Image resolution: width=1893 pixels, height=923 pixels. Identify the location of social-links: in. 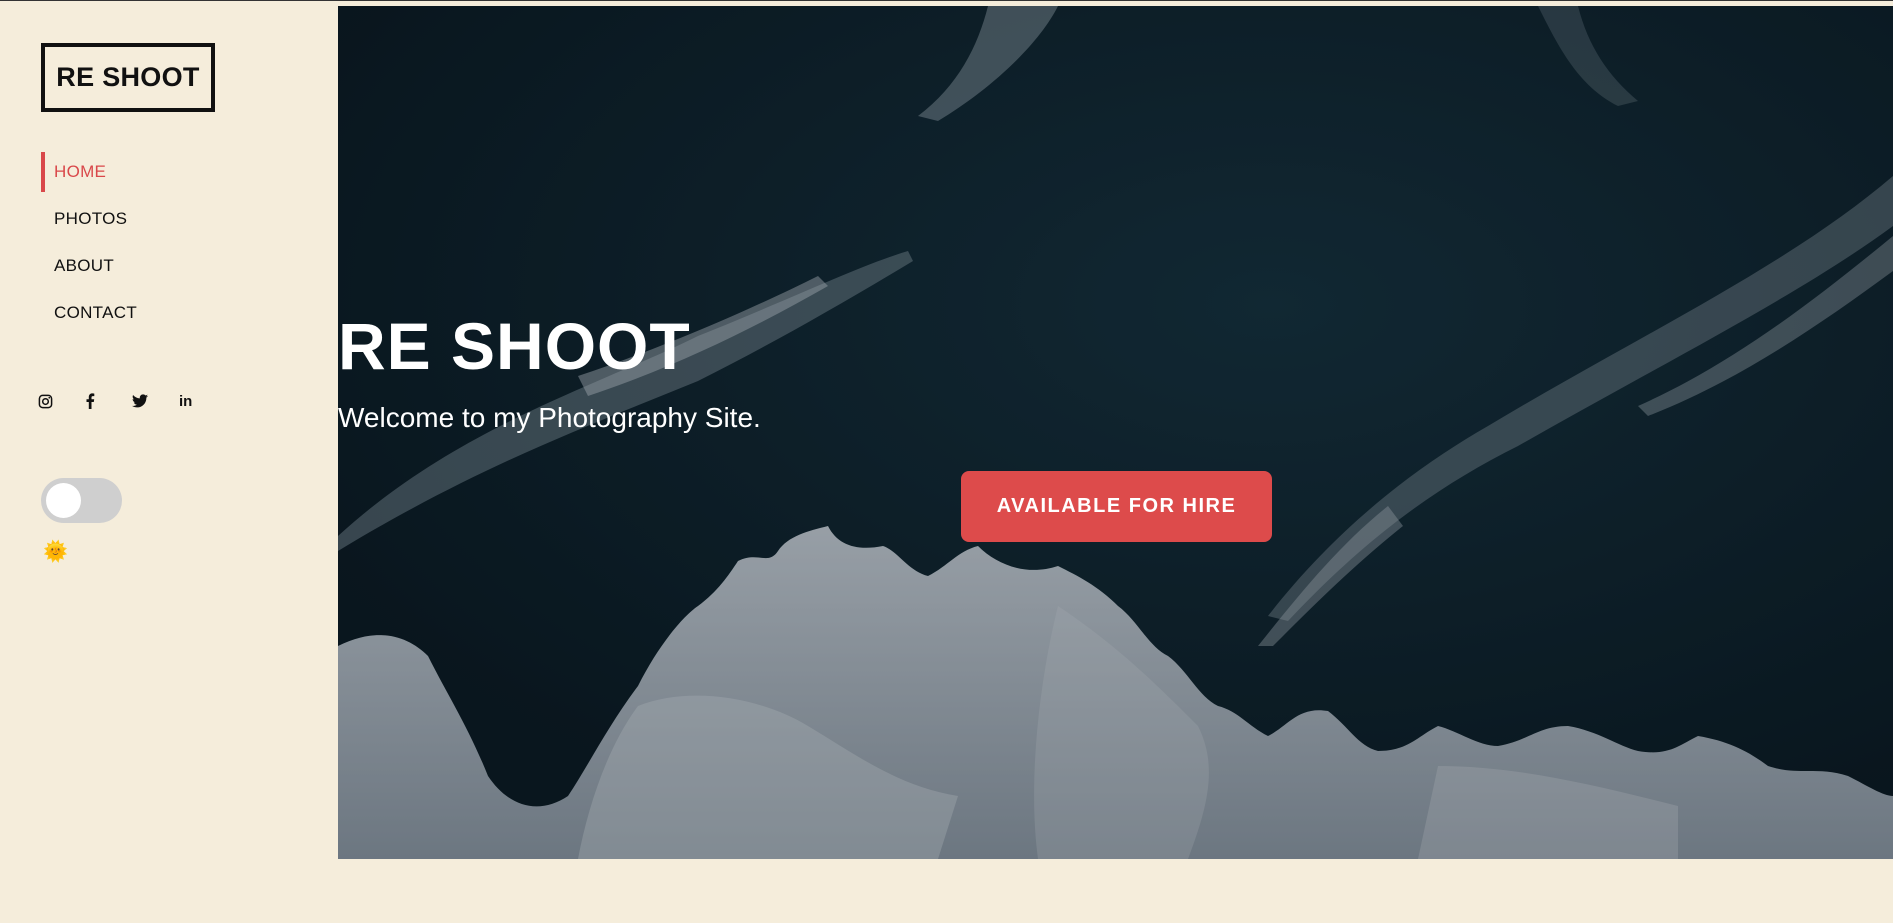
(132, 401).